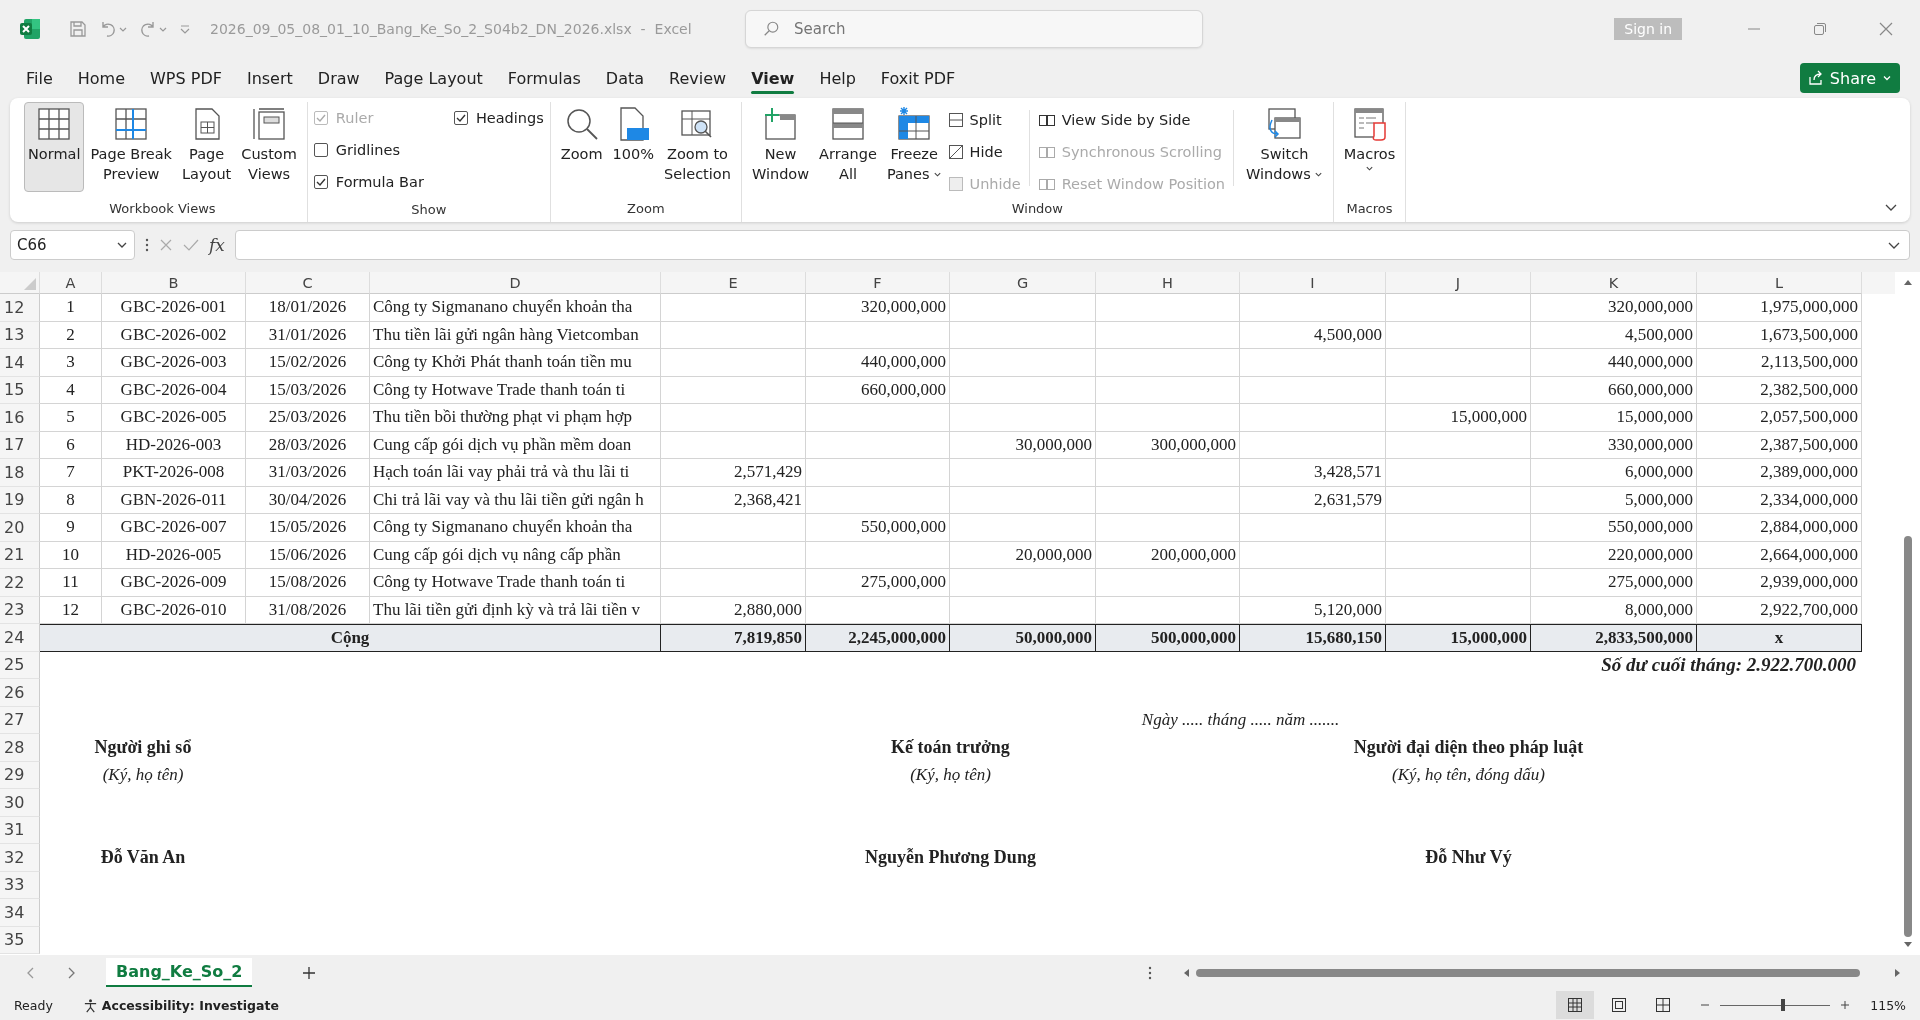 This screenshot has width=1920, height=1020. I want to click on view-button: Page Break Preview, so click(131, 147).